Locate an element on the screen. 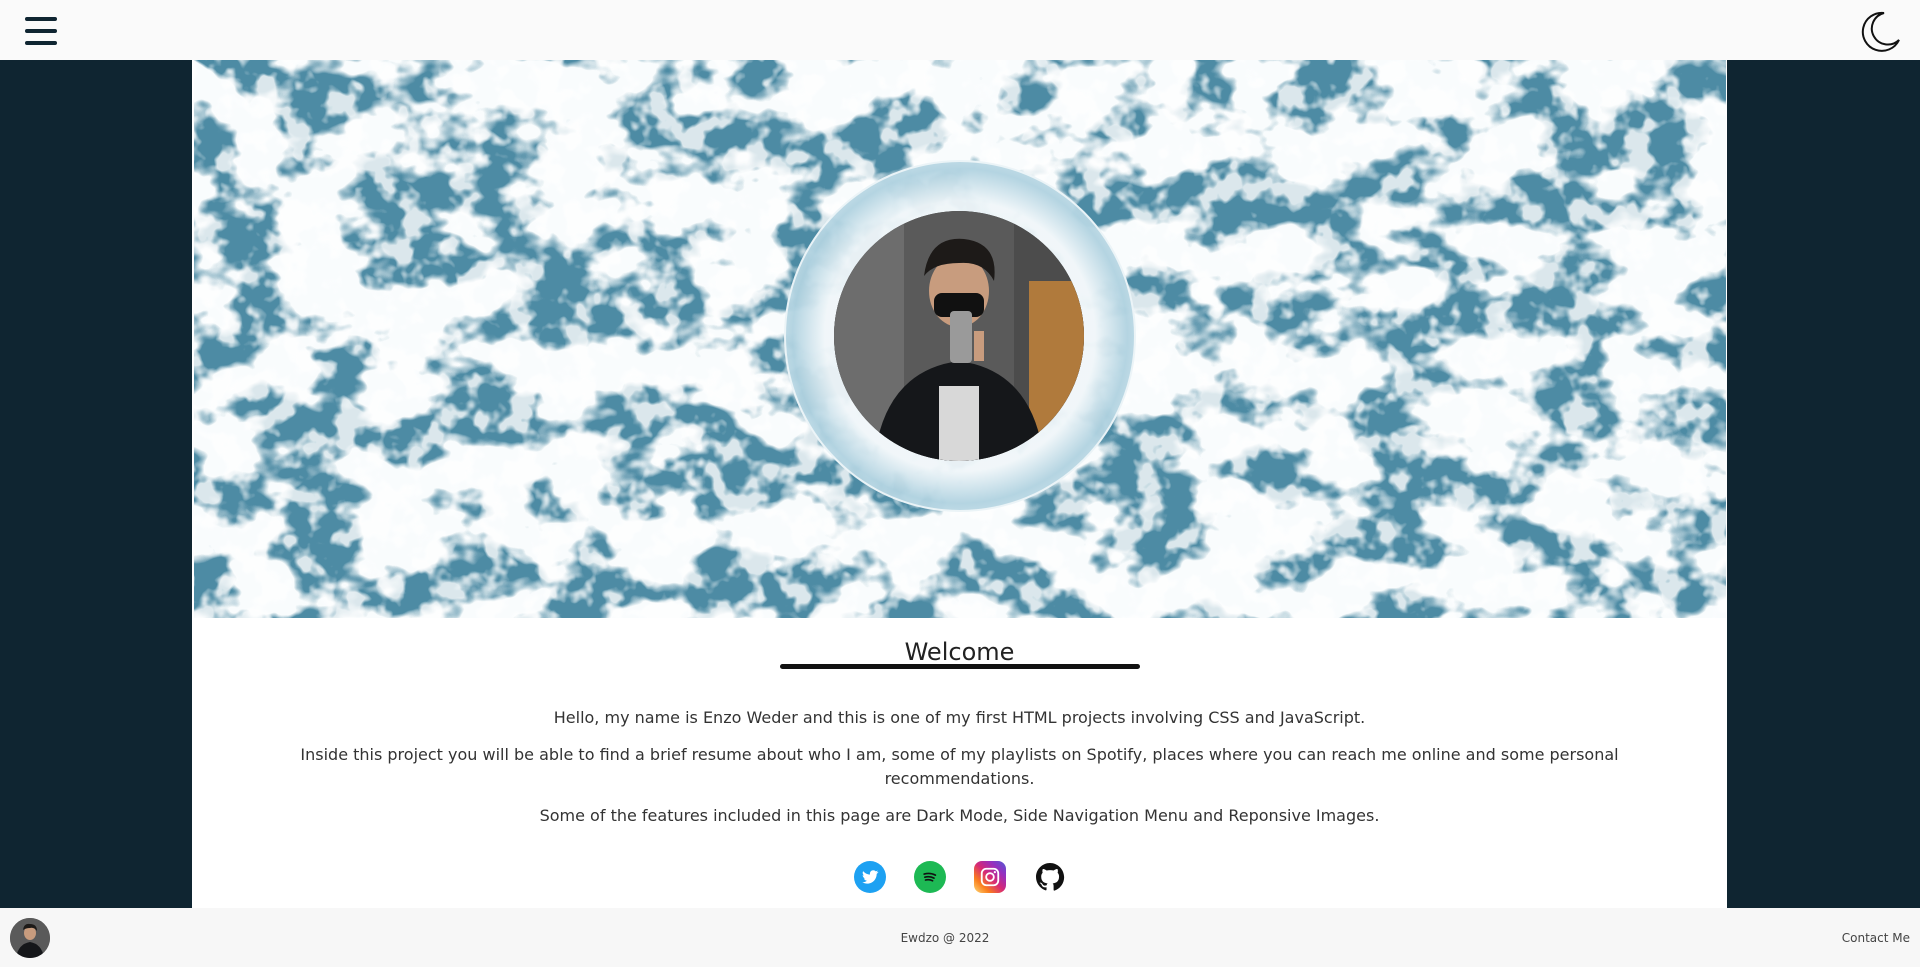 The height and width of the screenshot is (967, 1920). social-links is located at coordinates (959, 877).